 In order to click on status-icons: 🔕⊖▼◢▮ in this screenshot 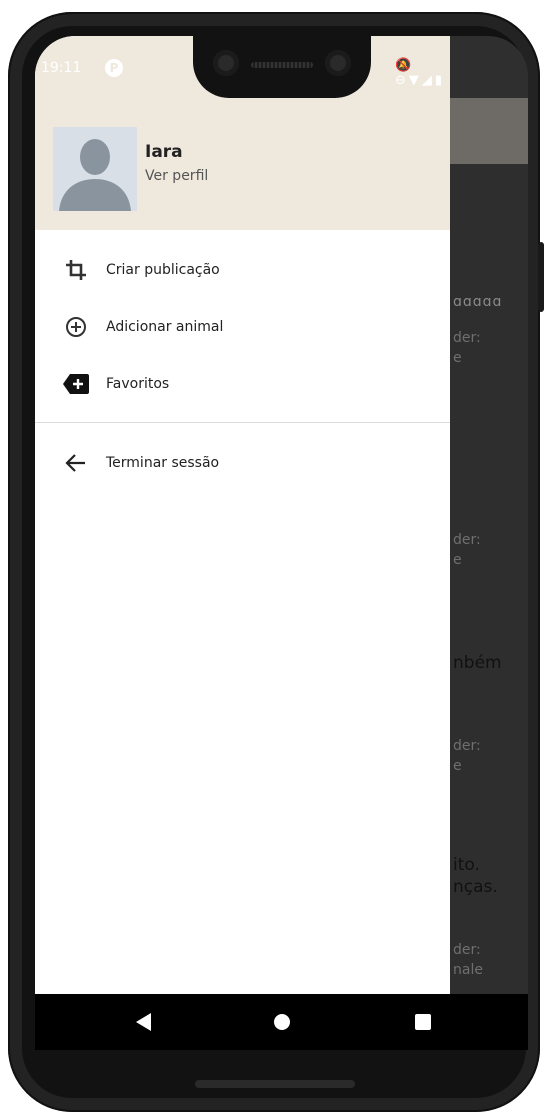, I will do `click(422, 73)`.